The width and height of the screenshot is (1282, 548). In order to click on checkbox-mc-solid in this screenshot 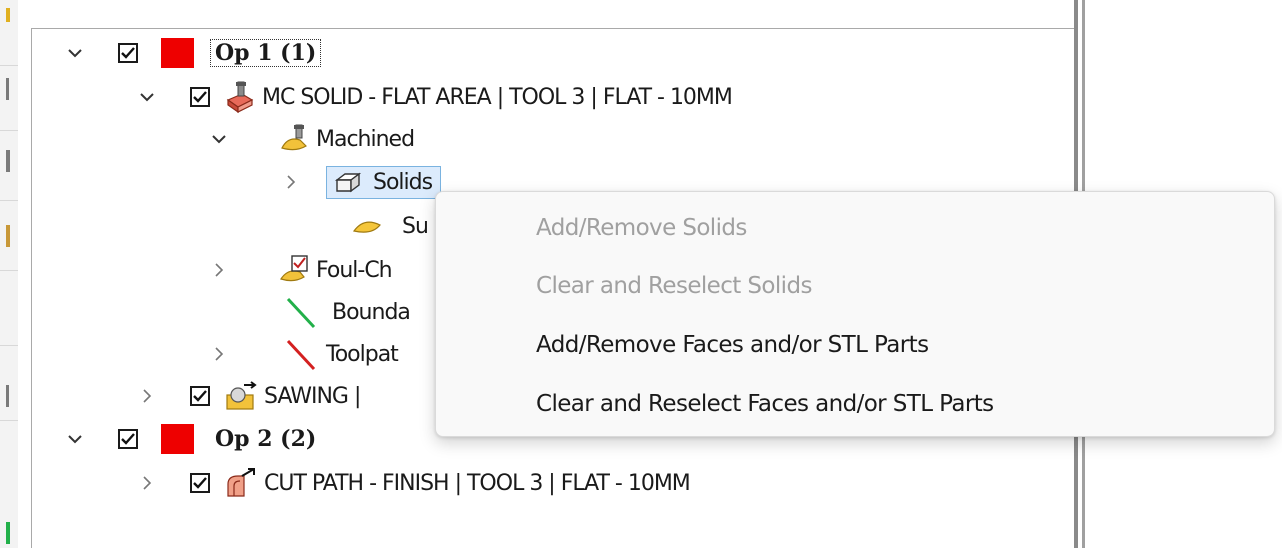, I will do `click(200, 97)`.